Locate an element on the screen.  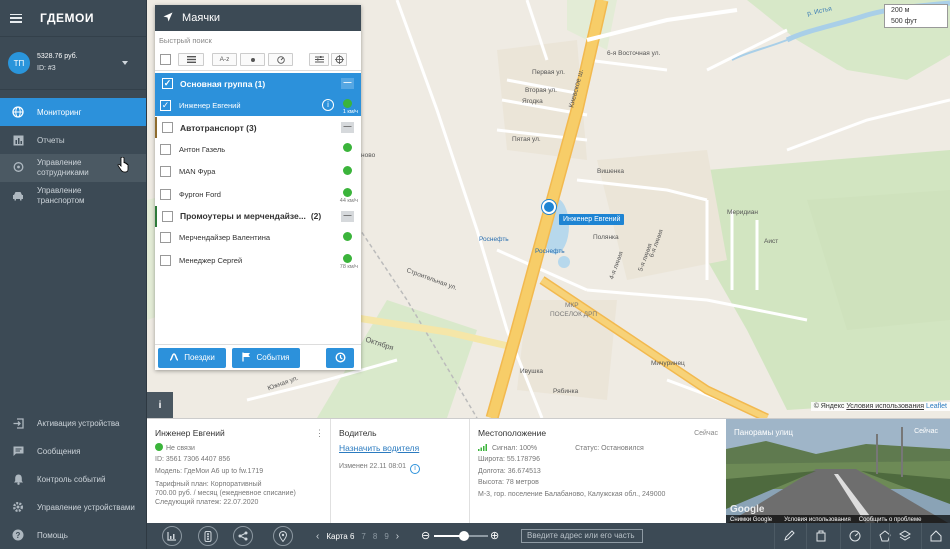
driver-changed: Изменен 22.11 08:01 is located at coordinates (372, 466).